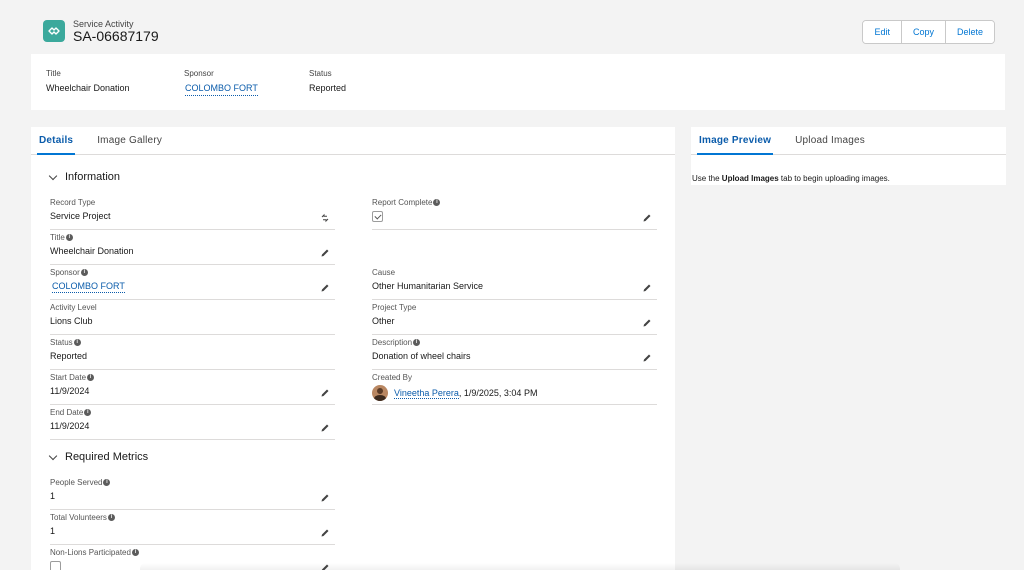 Image resolution: width=1024 pixels, height=570 pixels. I want to click on field-label: Description, so click(392, 342).